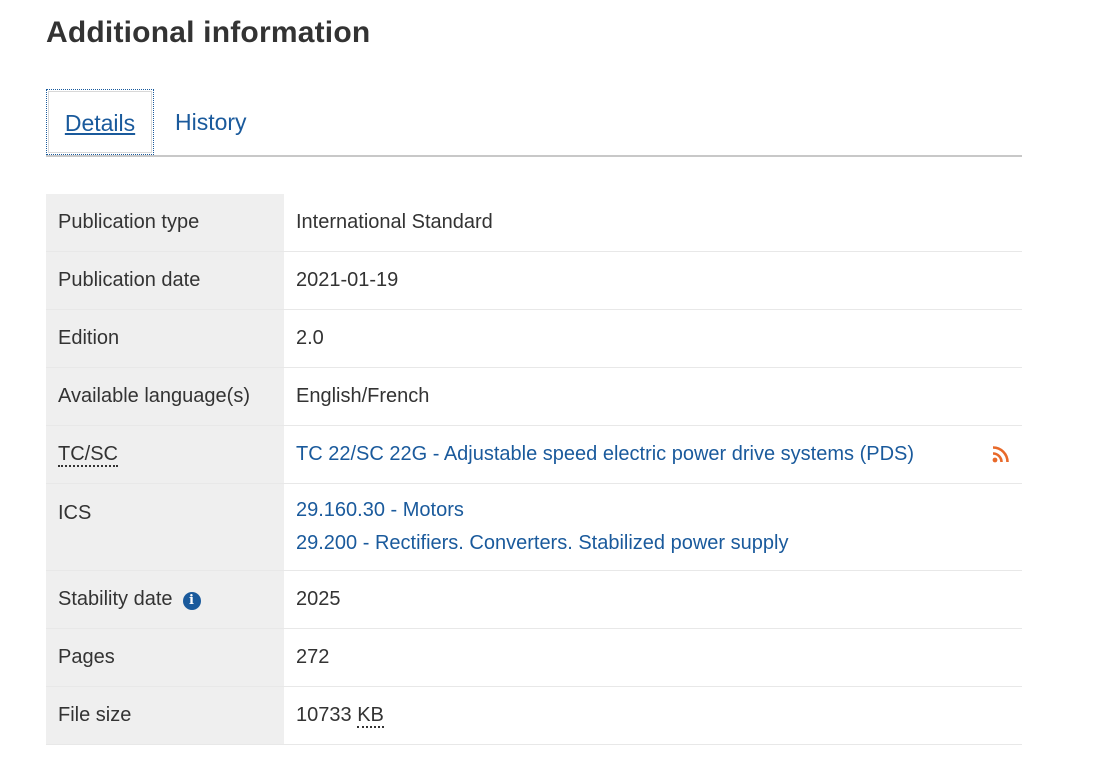 This screenshot has height=763, width=1109. What do you see at coordinates (653, 223) in the screenshot?
I see `publication-type-value: International Standard` at bounding box center [653, 223].